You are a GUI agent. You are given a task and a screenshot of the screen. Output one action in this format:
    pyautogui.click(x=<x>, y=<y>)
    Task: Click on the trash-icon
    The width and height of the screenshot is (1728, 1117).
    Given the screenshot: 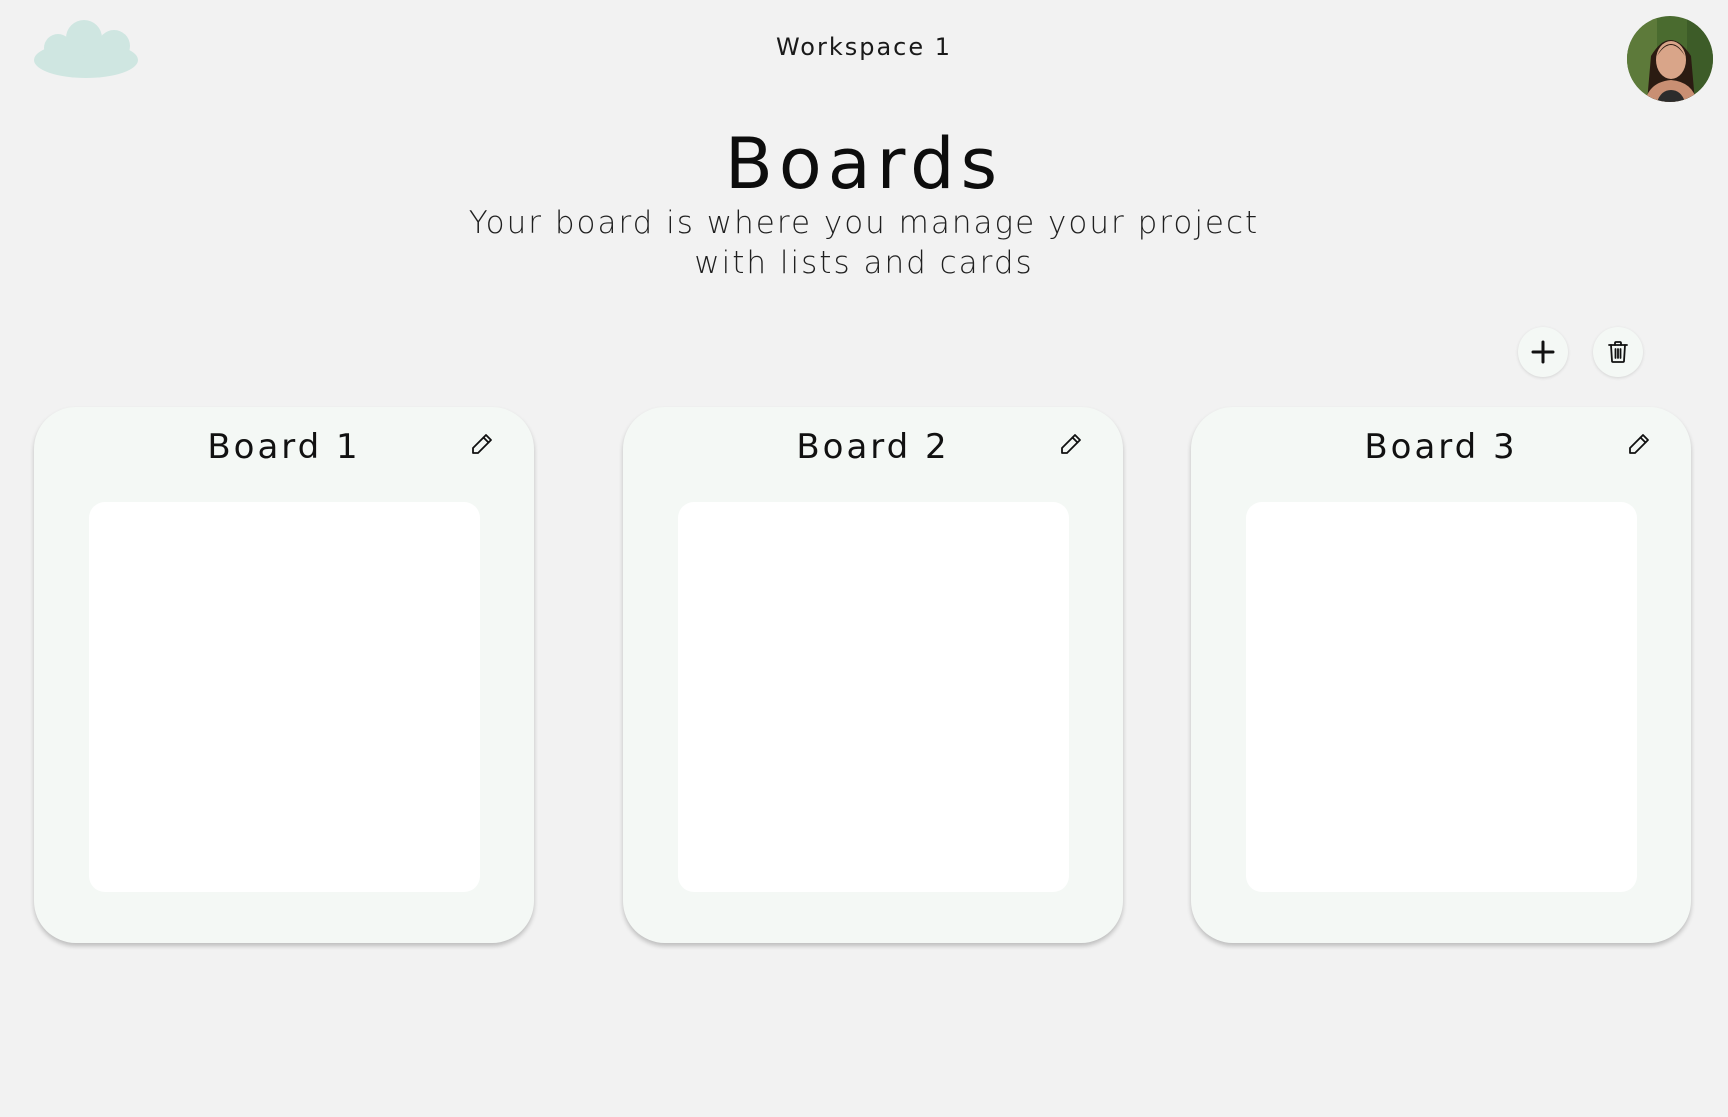 What is the action you would take?
    pyautogui.click(x=1618, y=352)
    